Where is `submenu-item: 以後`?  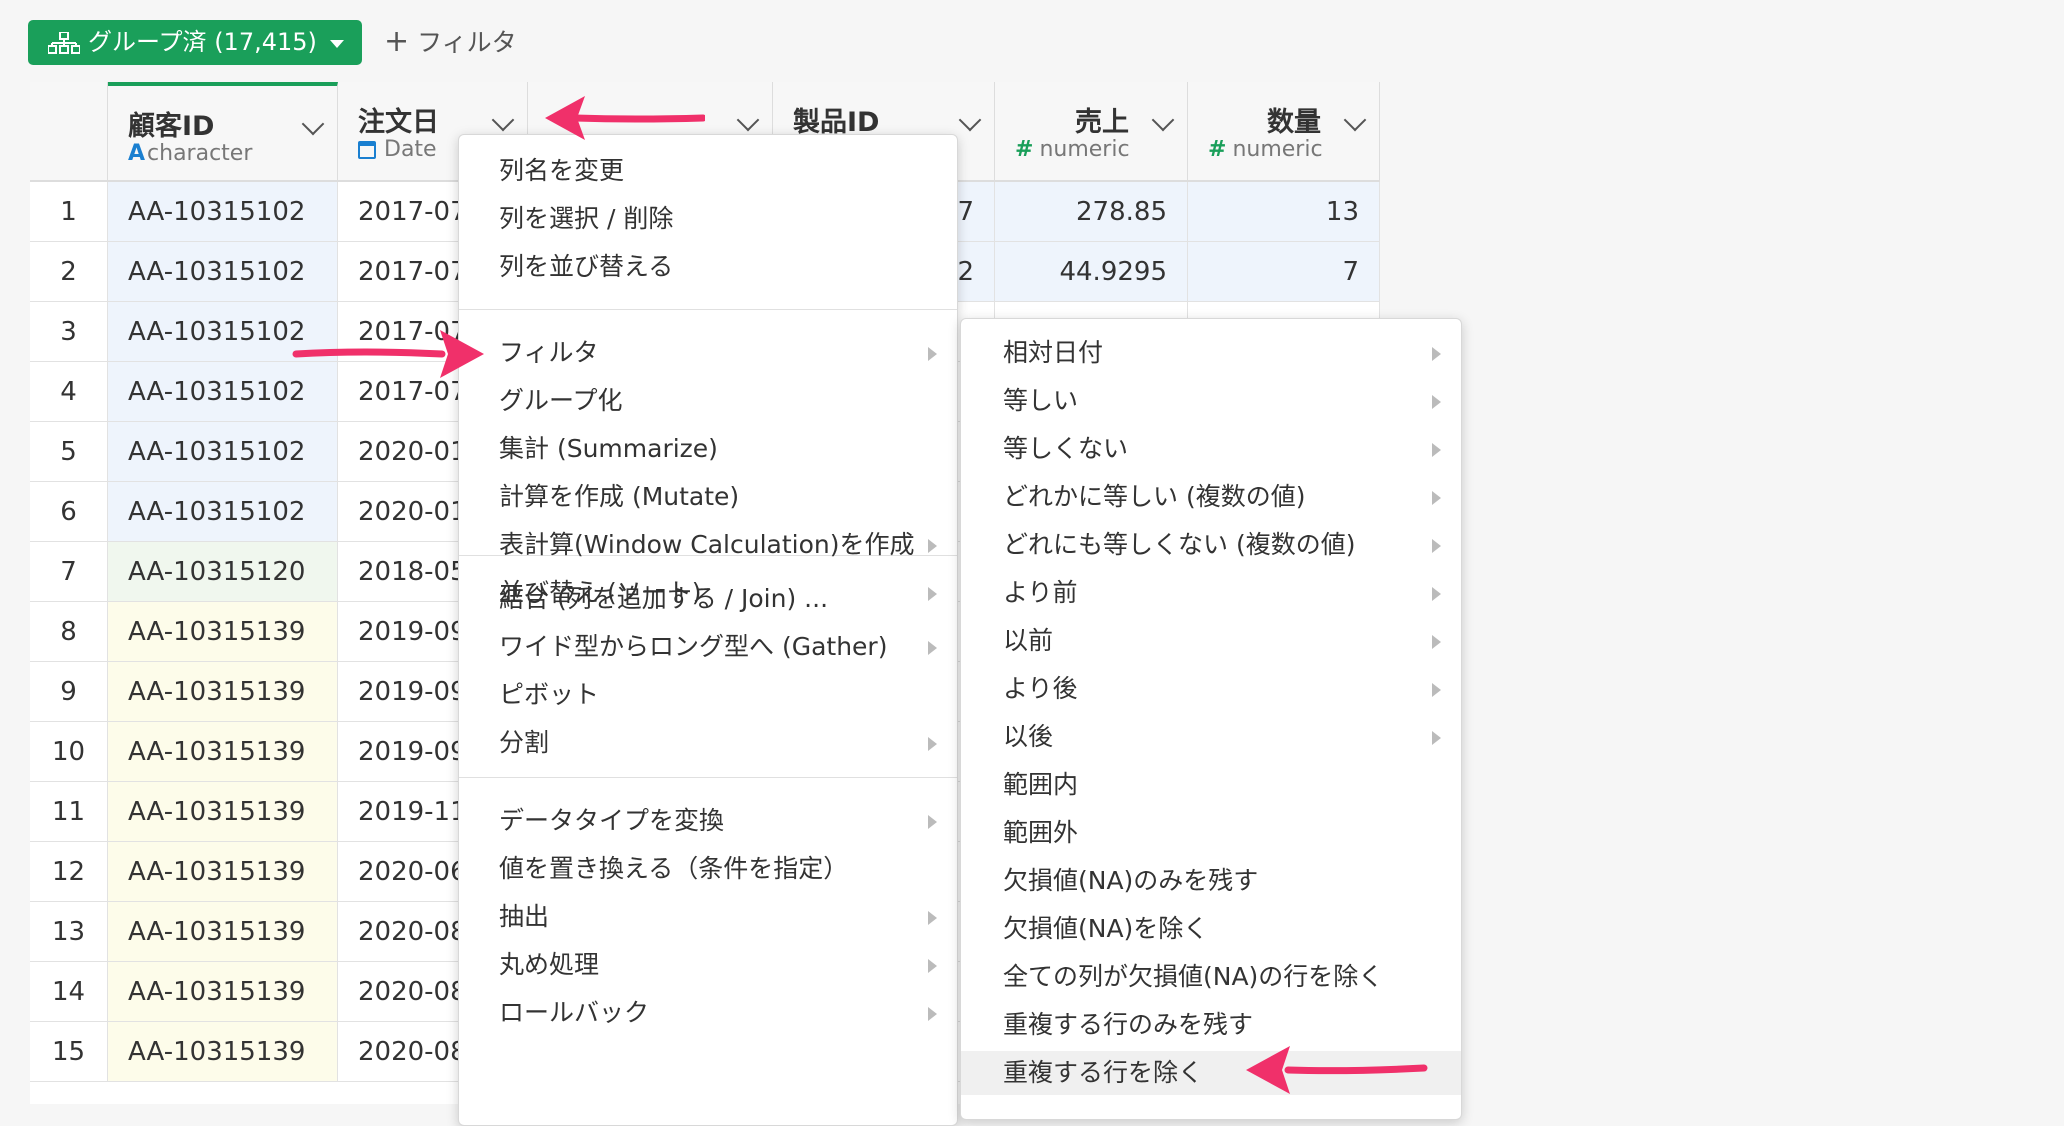
submenu-item: 以後 is located at coordinates (1211, 737).